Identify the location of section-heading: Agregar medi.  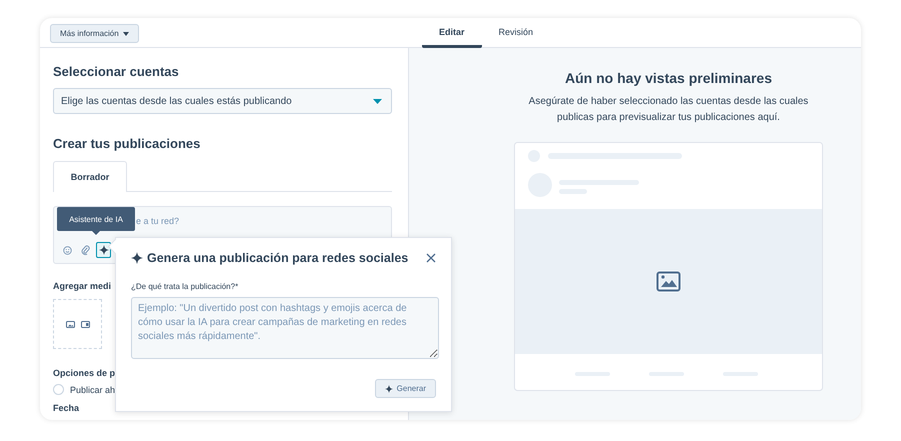
(82, 286).